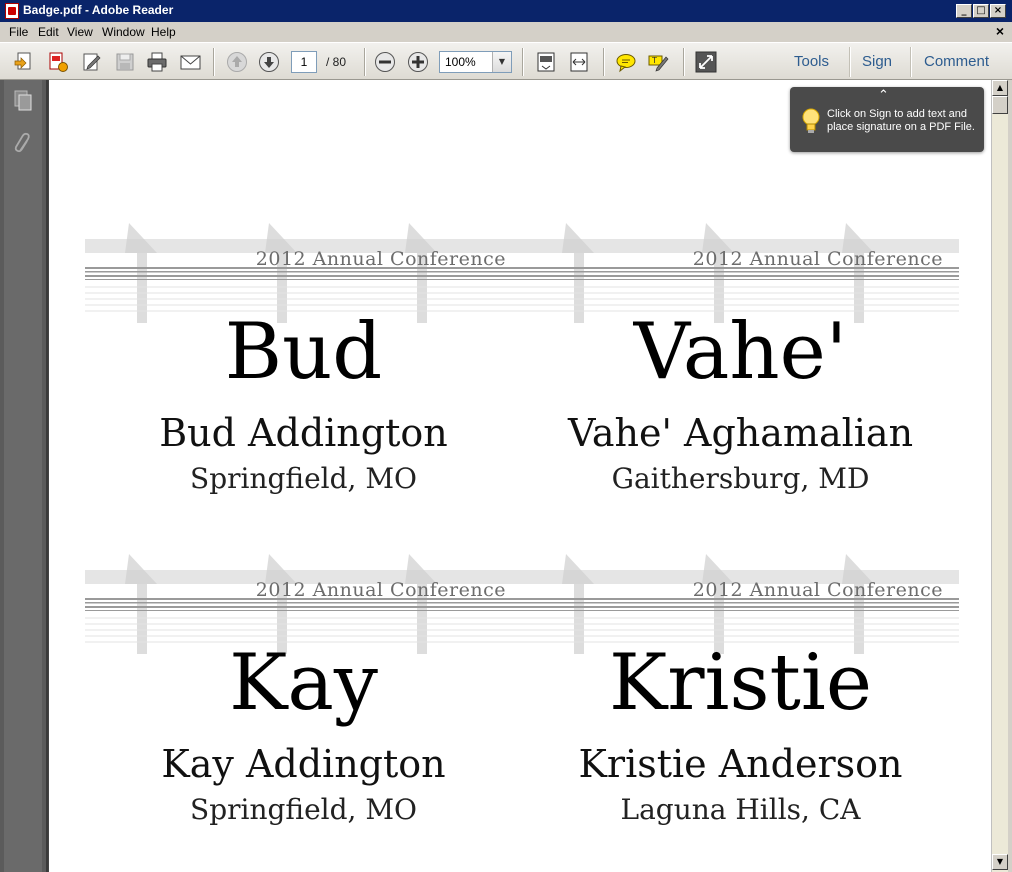 The width and height of the screenshot is (1012, 872). What do you see at coordinates (501, 62) in the screenshot?
I see `chevron-down-icon: ▼` at bounding box center [501, 62].